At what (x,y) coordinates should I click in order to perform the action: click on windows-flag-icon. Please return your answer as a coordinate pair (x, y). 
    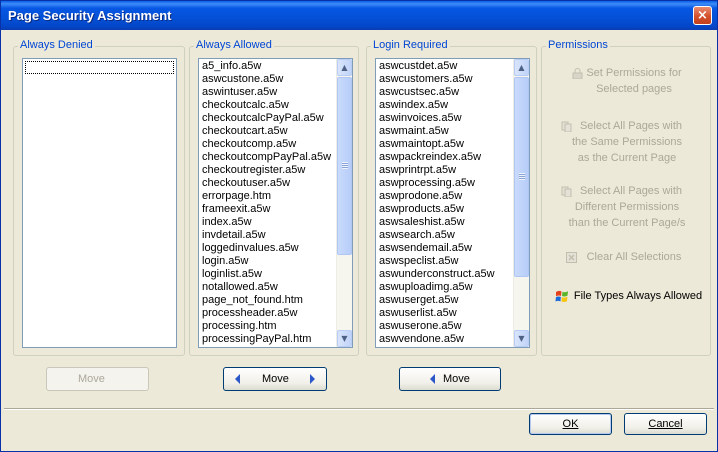
    Looking at the image, I should click on (561, 296).